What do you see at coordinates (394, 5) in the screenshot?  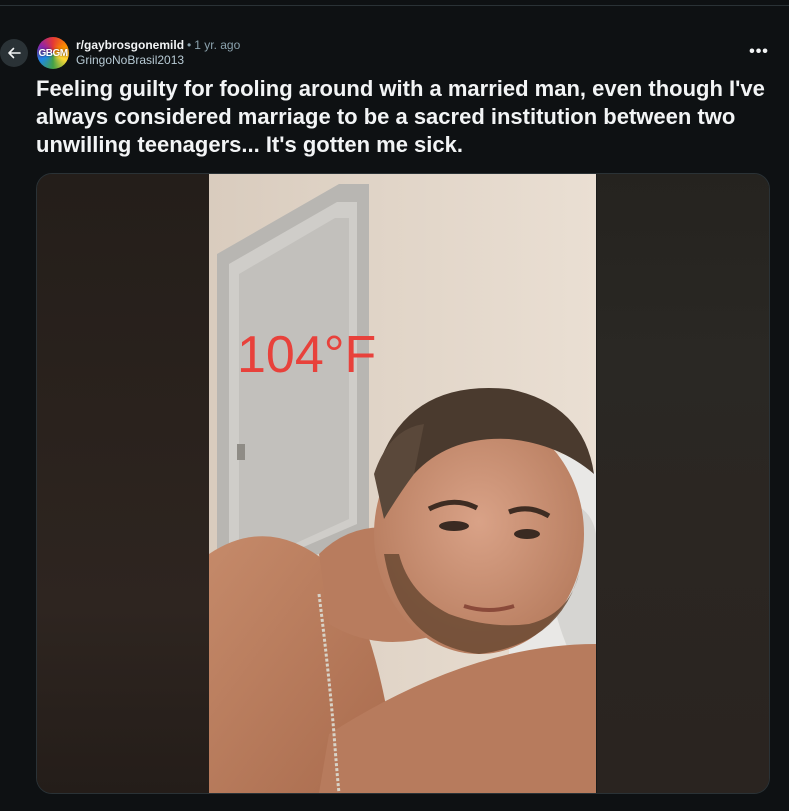 I see `top-divider` at bounding box center [394, 5].